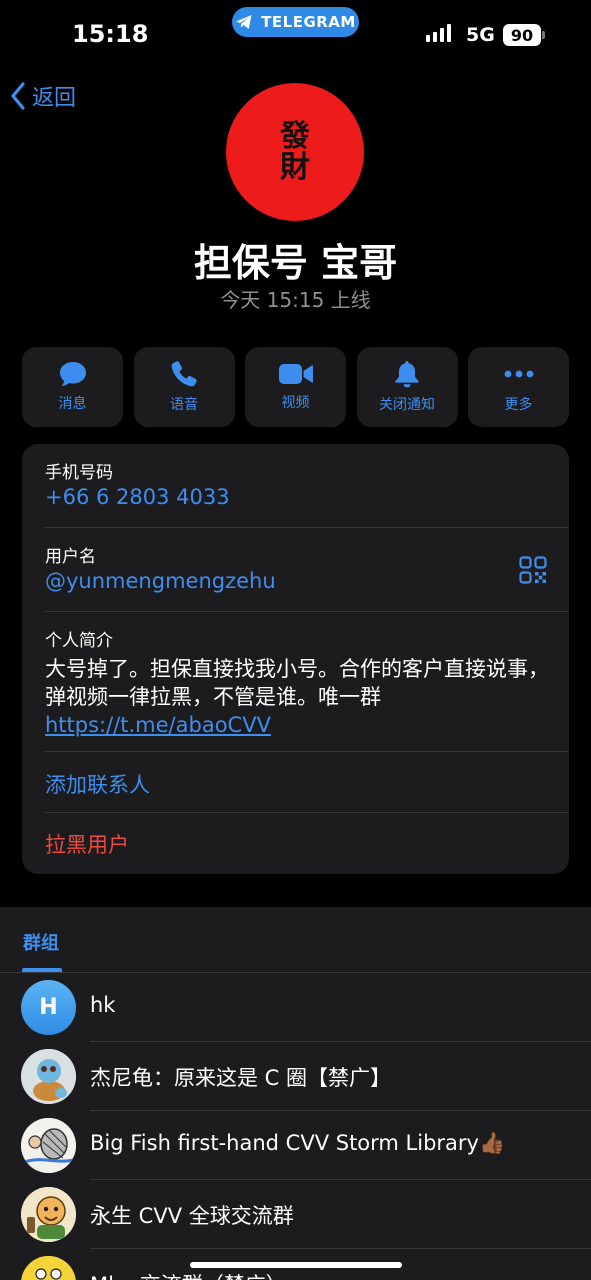 Image resolution: width=591 pixels, height=1280 pixels. I want to click on username-value: @yunmengmengzehu, so click(307, 581).